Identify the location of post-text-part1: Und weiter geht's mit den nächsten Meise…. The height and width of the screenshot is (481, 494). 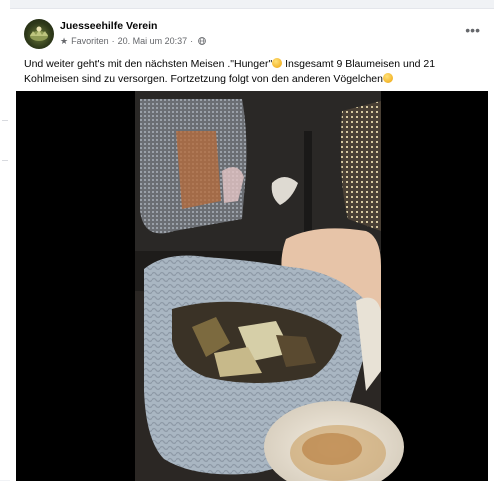
(148, 64).